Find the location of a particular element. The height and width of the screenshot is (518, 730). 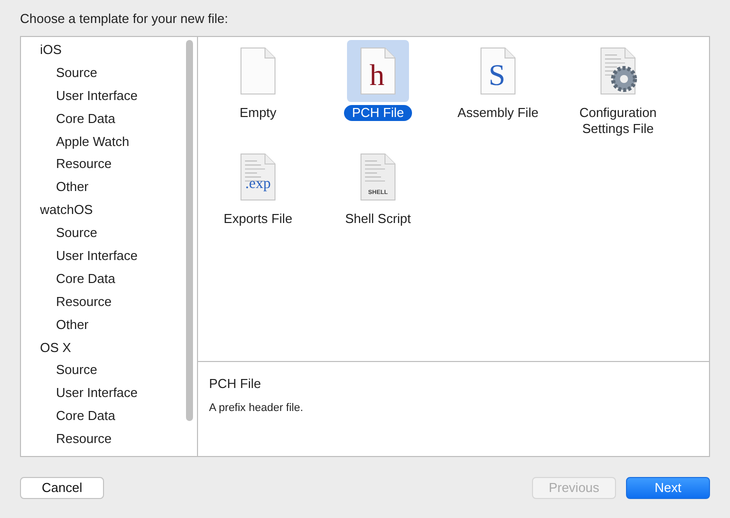

description-title: PCH File is located at coordinates (235, 384).